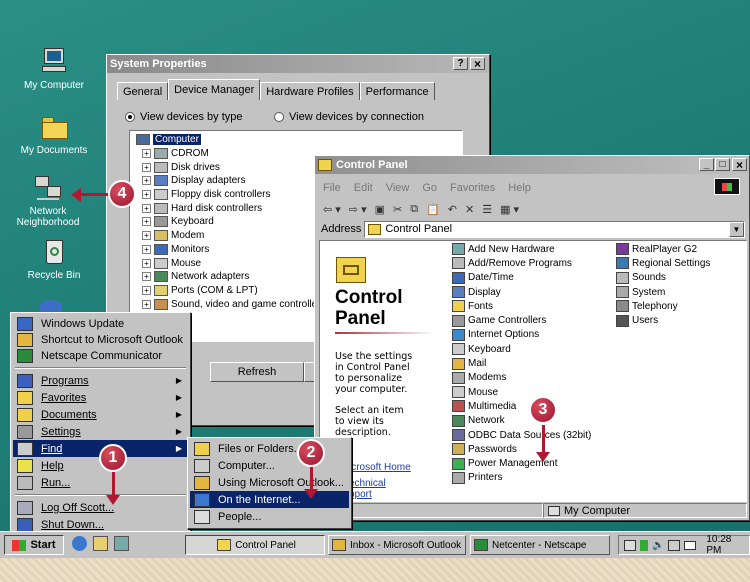 This screenshot has height=582, width=750. I want to click on menu-favorites: Favorites, so click(472, 188).